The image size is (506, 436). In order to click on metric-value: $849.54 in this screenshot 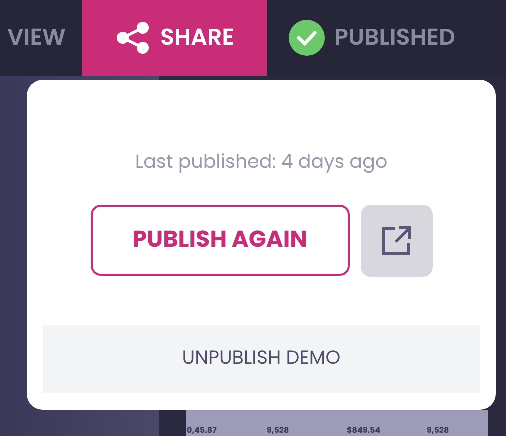, I will do `click(364, 431)`.